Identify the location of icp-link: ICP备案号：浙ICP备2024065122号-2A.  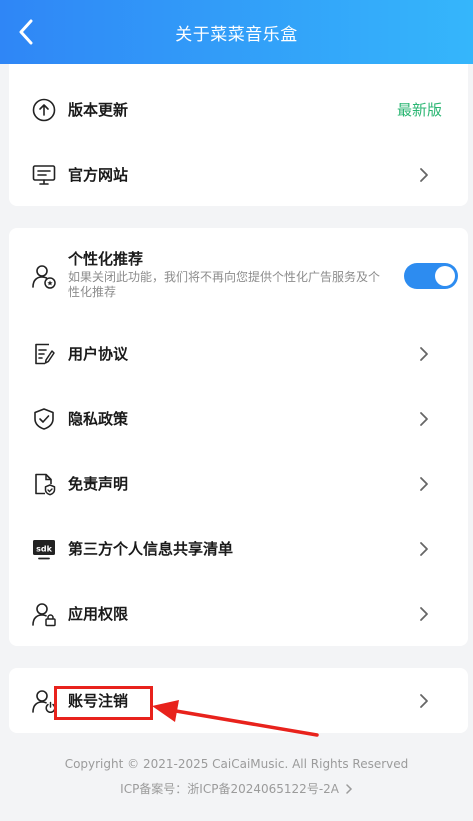
(236, 788).